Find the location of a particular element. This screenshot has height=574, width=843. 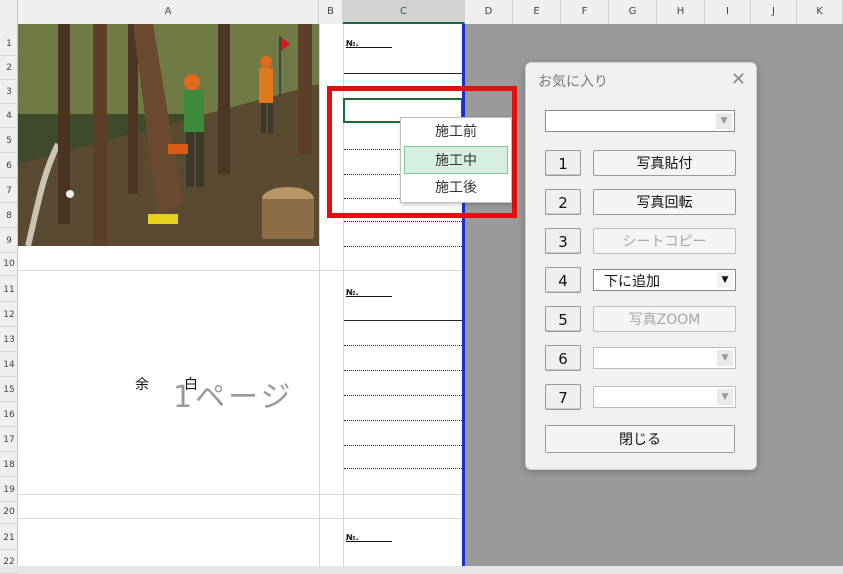

row-header: 20 is located at coordinates (9, 512).